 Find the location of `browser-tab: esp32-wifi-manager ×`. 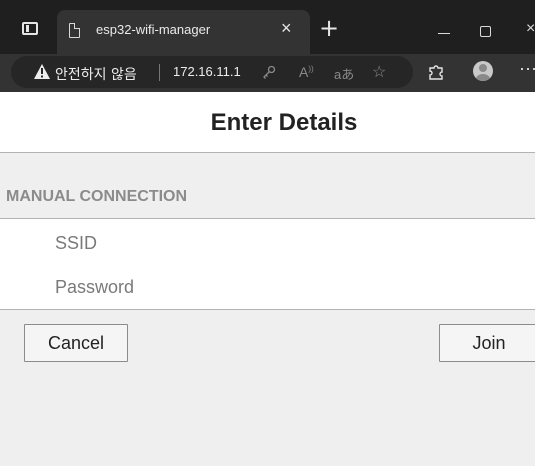

browser-tab: esp32-wifi-manager × is located at coordinates (183, 32).